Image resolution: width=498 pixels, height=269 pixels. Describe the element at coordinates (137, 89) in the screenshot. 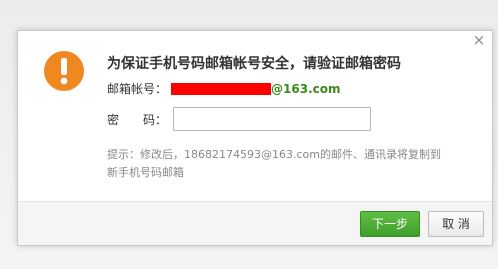

I see `account-label: 邮箱帐号：` at that location.